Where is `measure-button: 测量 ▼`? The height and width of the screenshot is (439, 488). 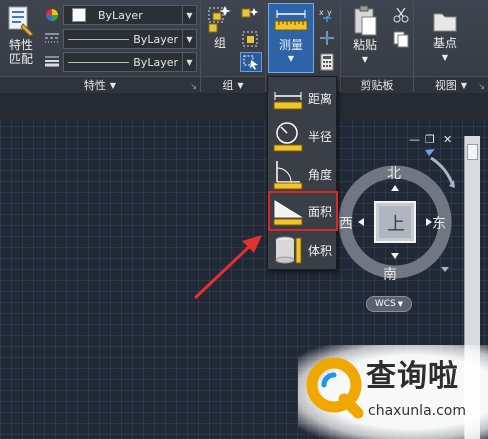 measure-button: 测量 ▼ is located at coordinates (291, 38).